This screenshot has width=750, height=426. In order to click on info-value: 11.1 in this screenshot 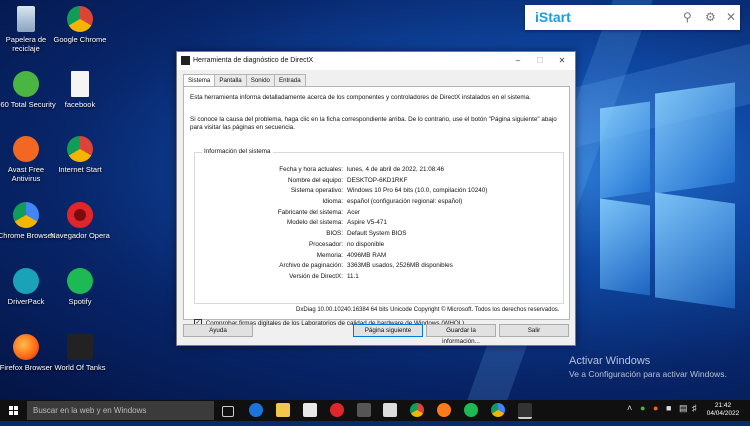, I will do `click(353, 276)`.